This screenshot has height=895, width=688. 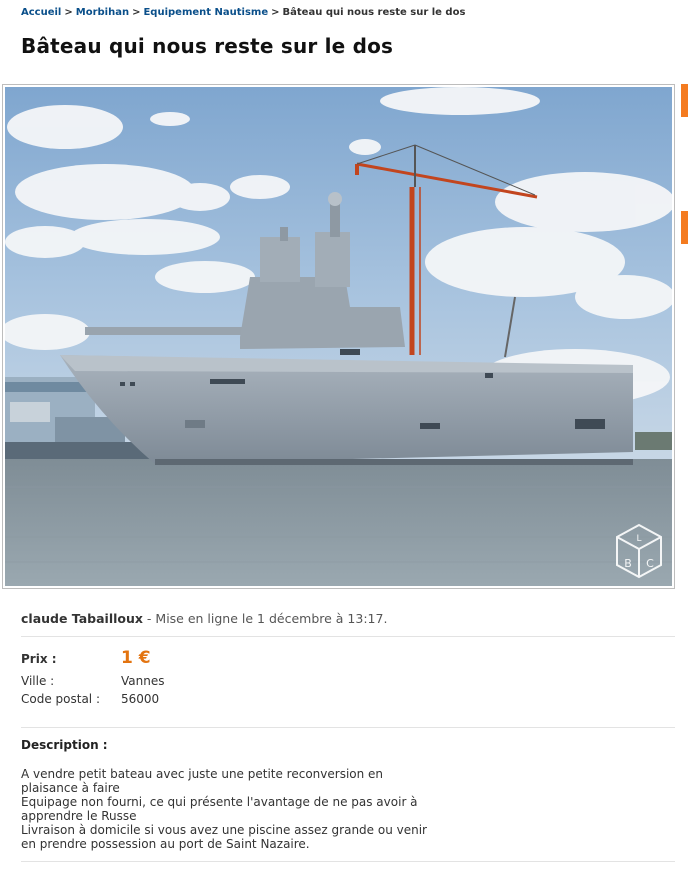 What do you see at coordinates (265, 618) in the screenshot?
I see `posted-date: - Mise en ligne le 1 décembre à 13:17.` at bounding box center [265, 618].